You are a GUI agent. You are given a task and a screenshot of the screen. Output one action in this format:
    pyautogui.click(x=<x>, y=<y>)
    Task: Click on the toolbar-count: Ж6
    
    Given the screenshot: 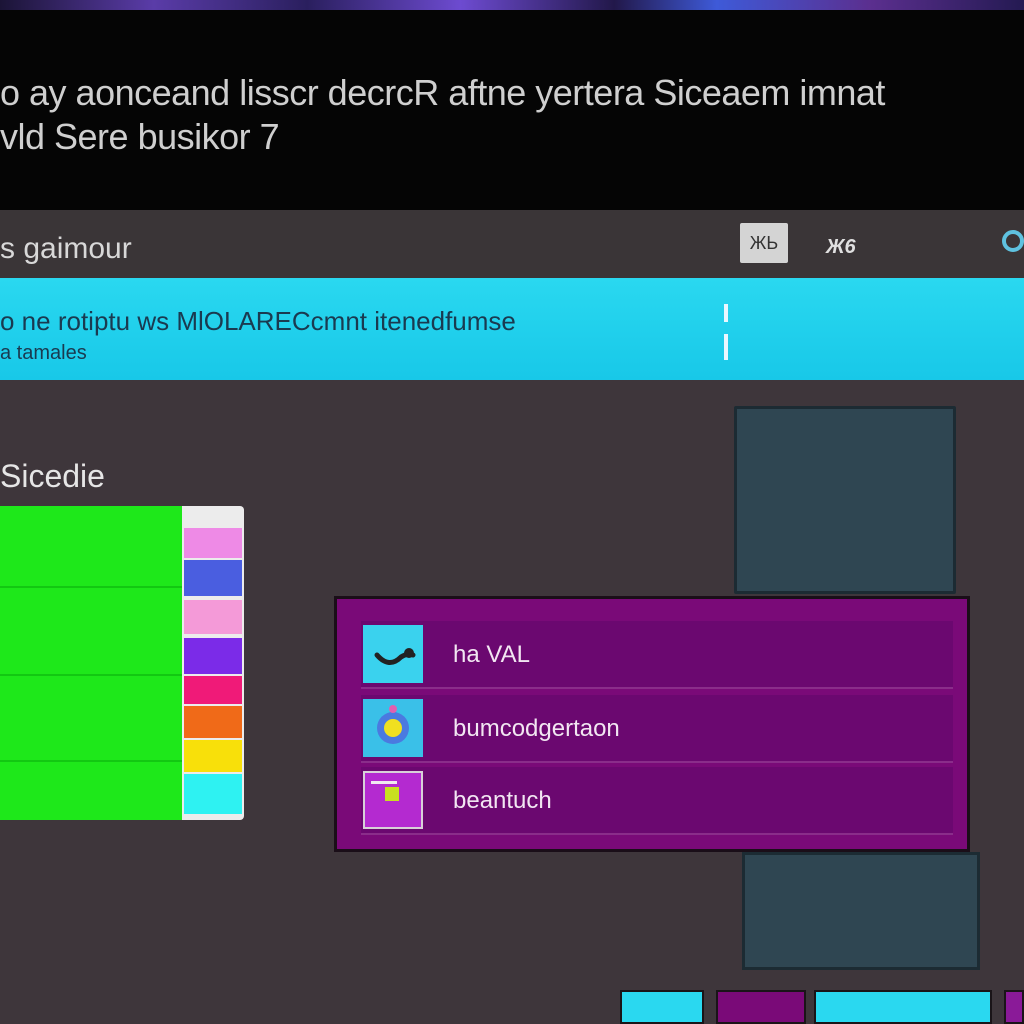 What is the action you would take?
    pyautogui.click(x=841, y=247)
    